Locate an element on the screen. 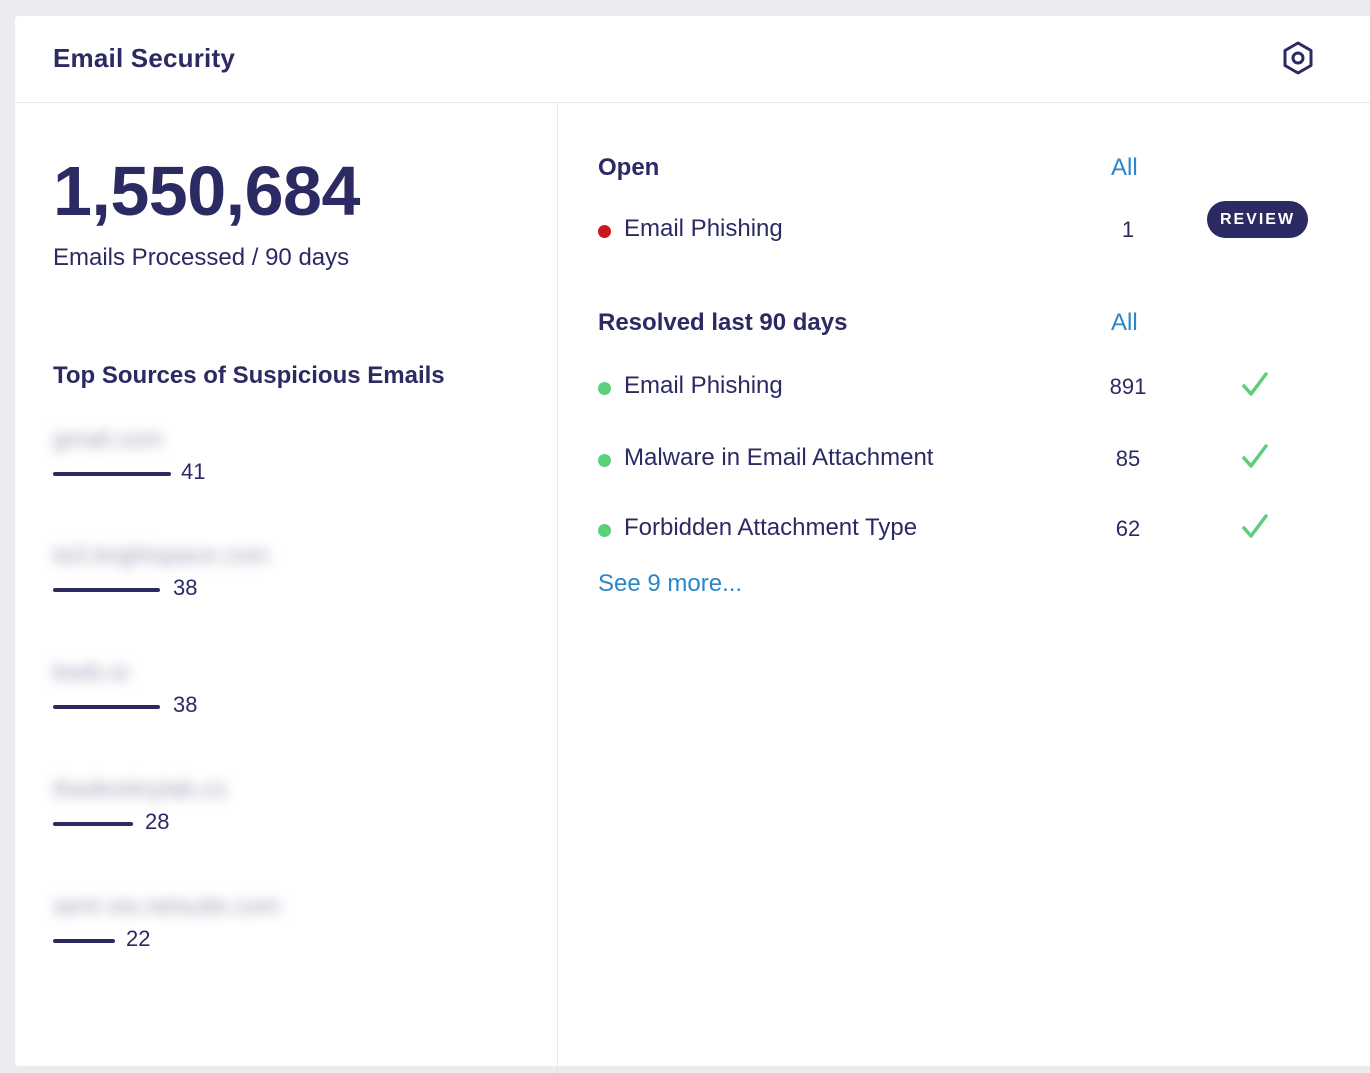 This screenshot has height=1073, width=1370. row-count: 1 is located at coordinates (1128, 229).